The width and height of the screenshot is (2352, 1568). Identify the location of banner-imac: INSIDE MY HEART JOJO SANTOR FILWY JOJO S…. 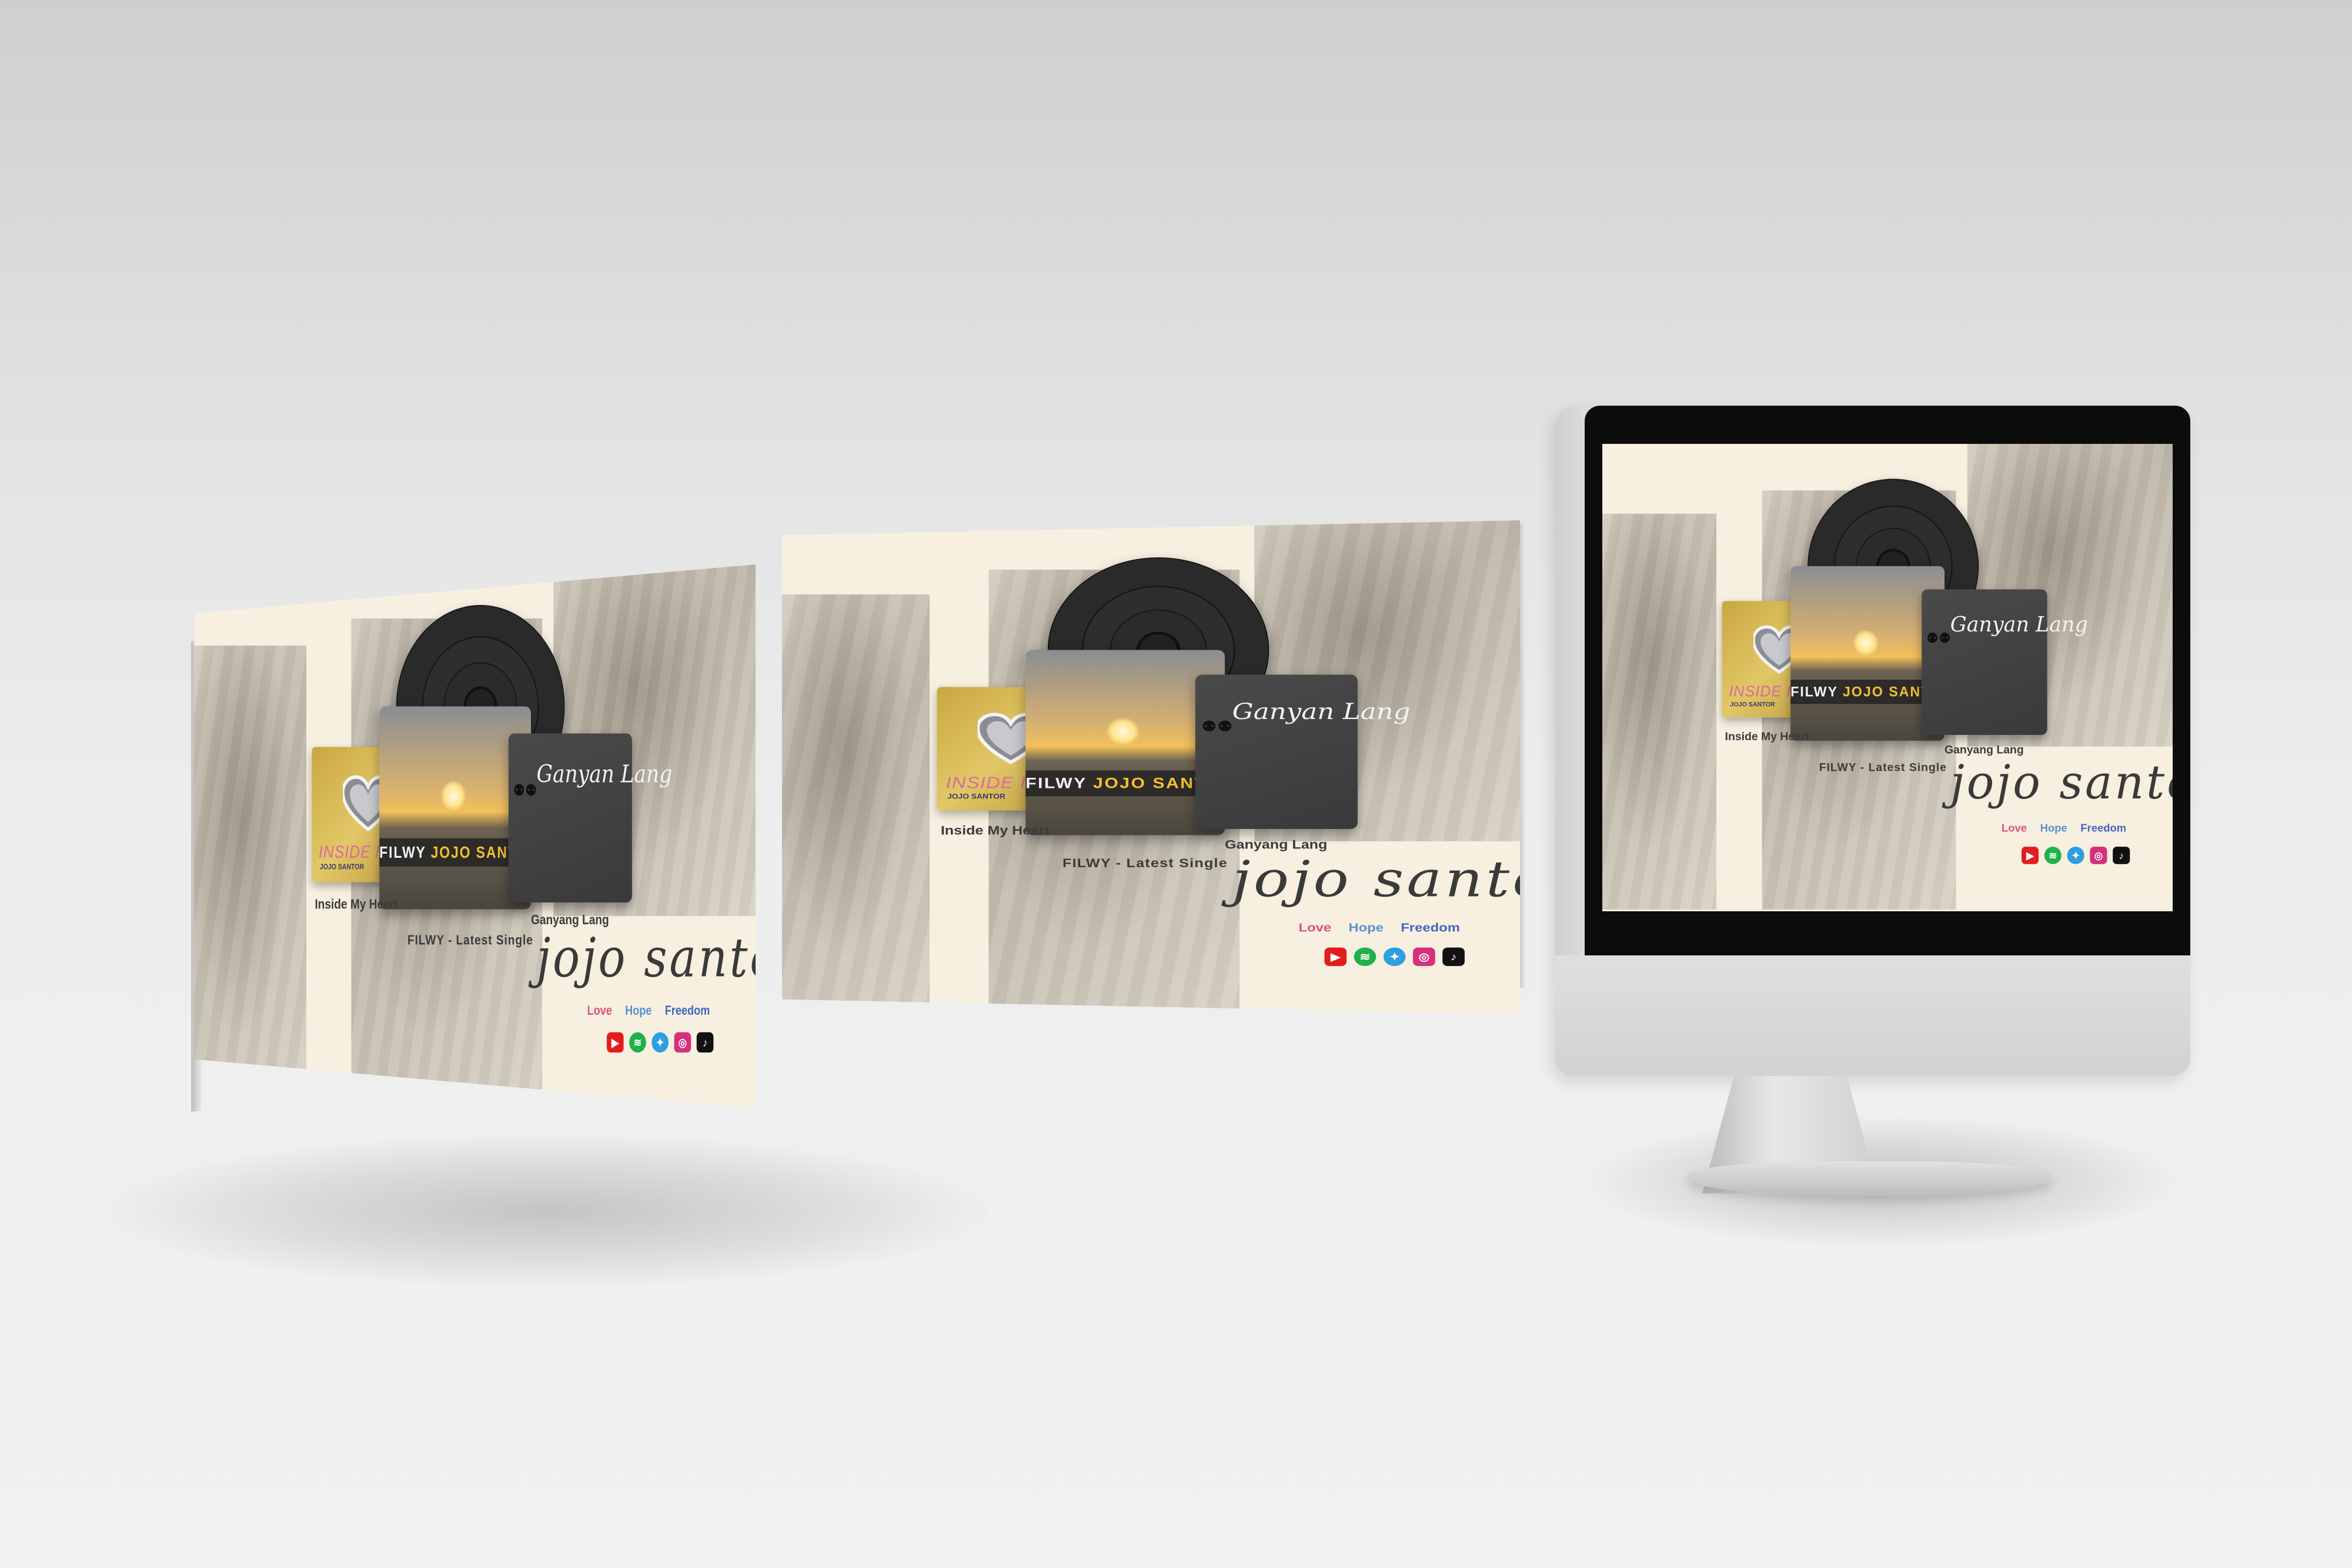
(1887, 677).